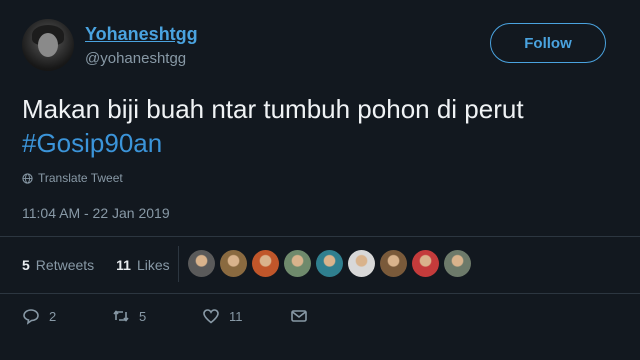 This screenshot has width=640, height=360. Describe the element at coordinates (548, 43) in the screenshot. I see `follow-button: Follow` at that location.